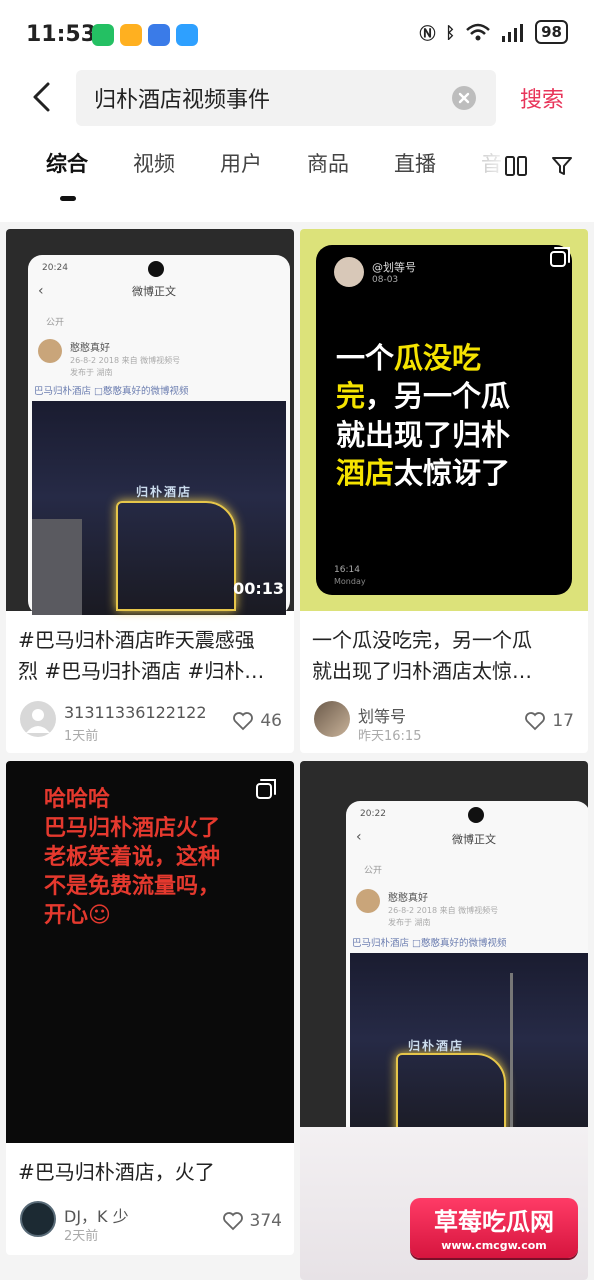 This screenshot has height=1280, width=594. Describe the element at coordinates (67, 163) in the screenshot. I see `tab-comprehensive: 综合` at that location.